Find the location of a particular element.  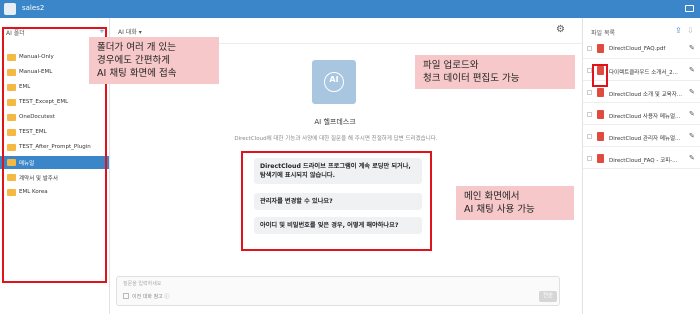

highlight-file-icon is located at coordinates (600, 75).